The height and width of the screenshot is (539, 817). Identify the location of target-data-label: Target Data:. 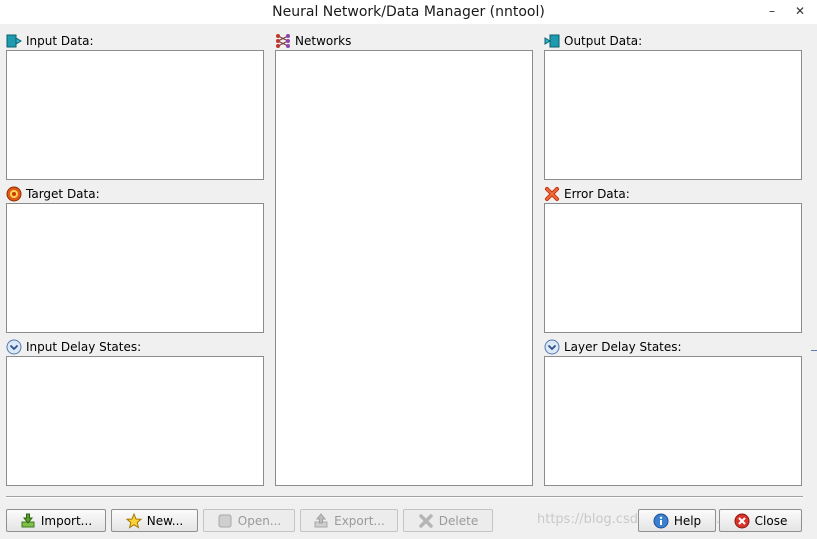
(53, 194).